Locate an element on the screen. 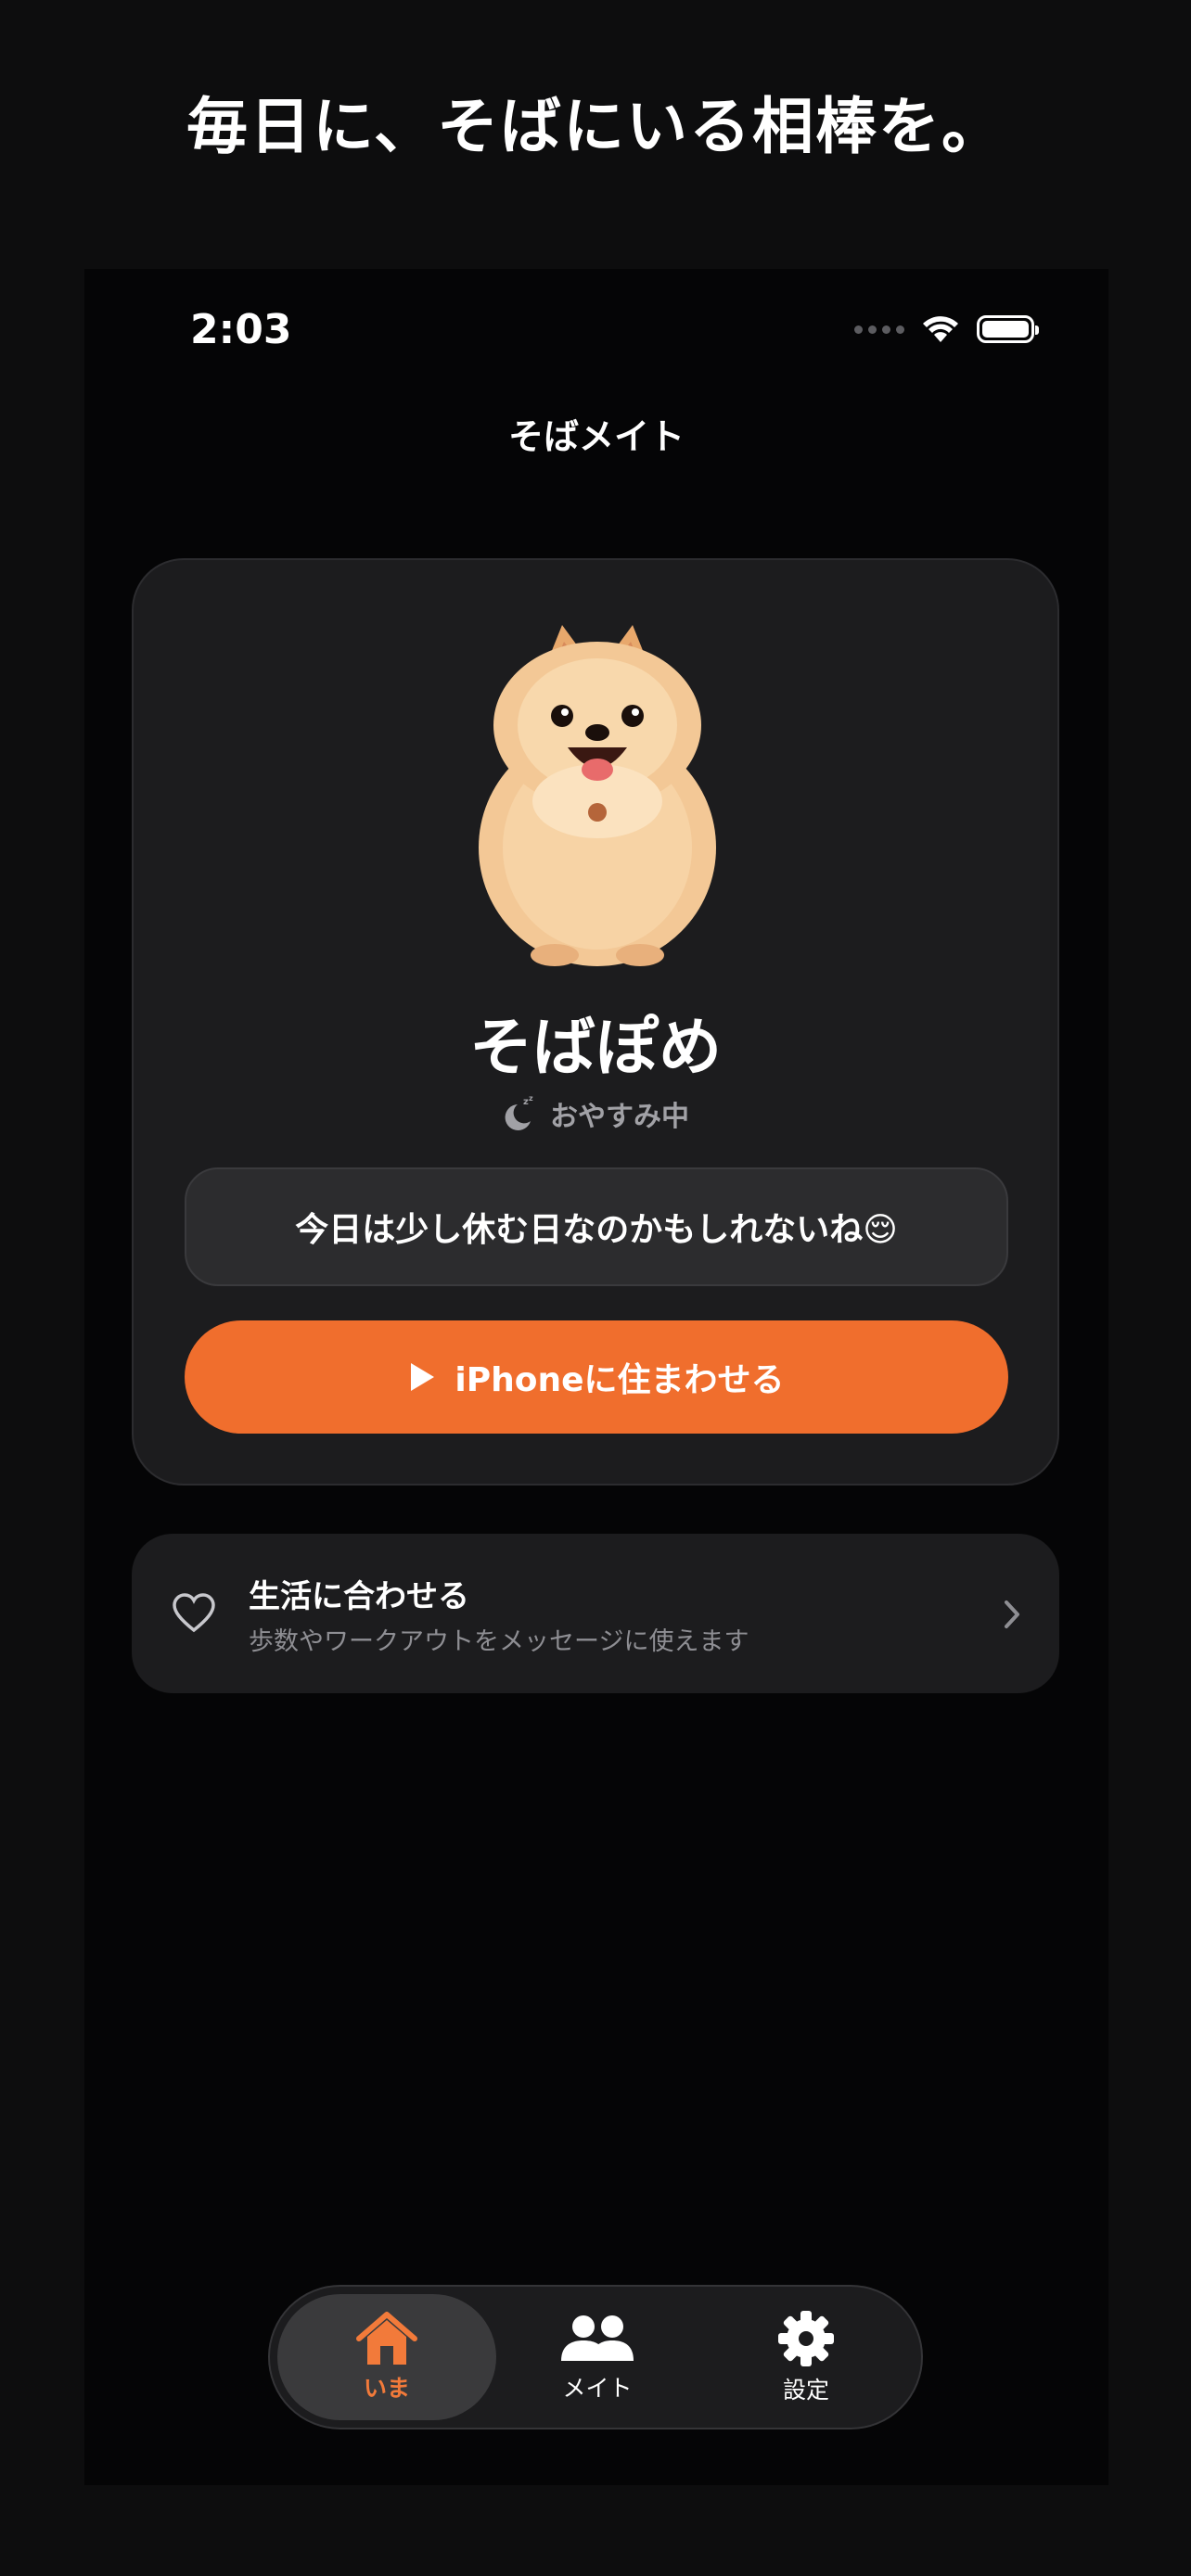 The image size is (1191, 2576). pet-name: そばぽめ is located at coordinates (595, 1049).